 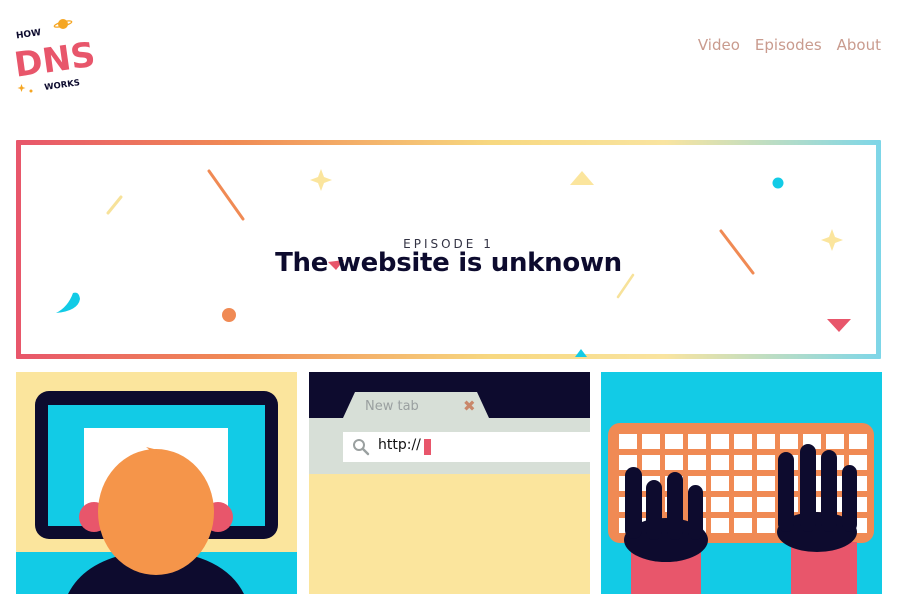 I want to click on text-cursor, so click(x=427, y=447).